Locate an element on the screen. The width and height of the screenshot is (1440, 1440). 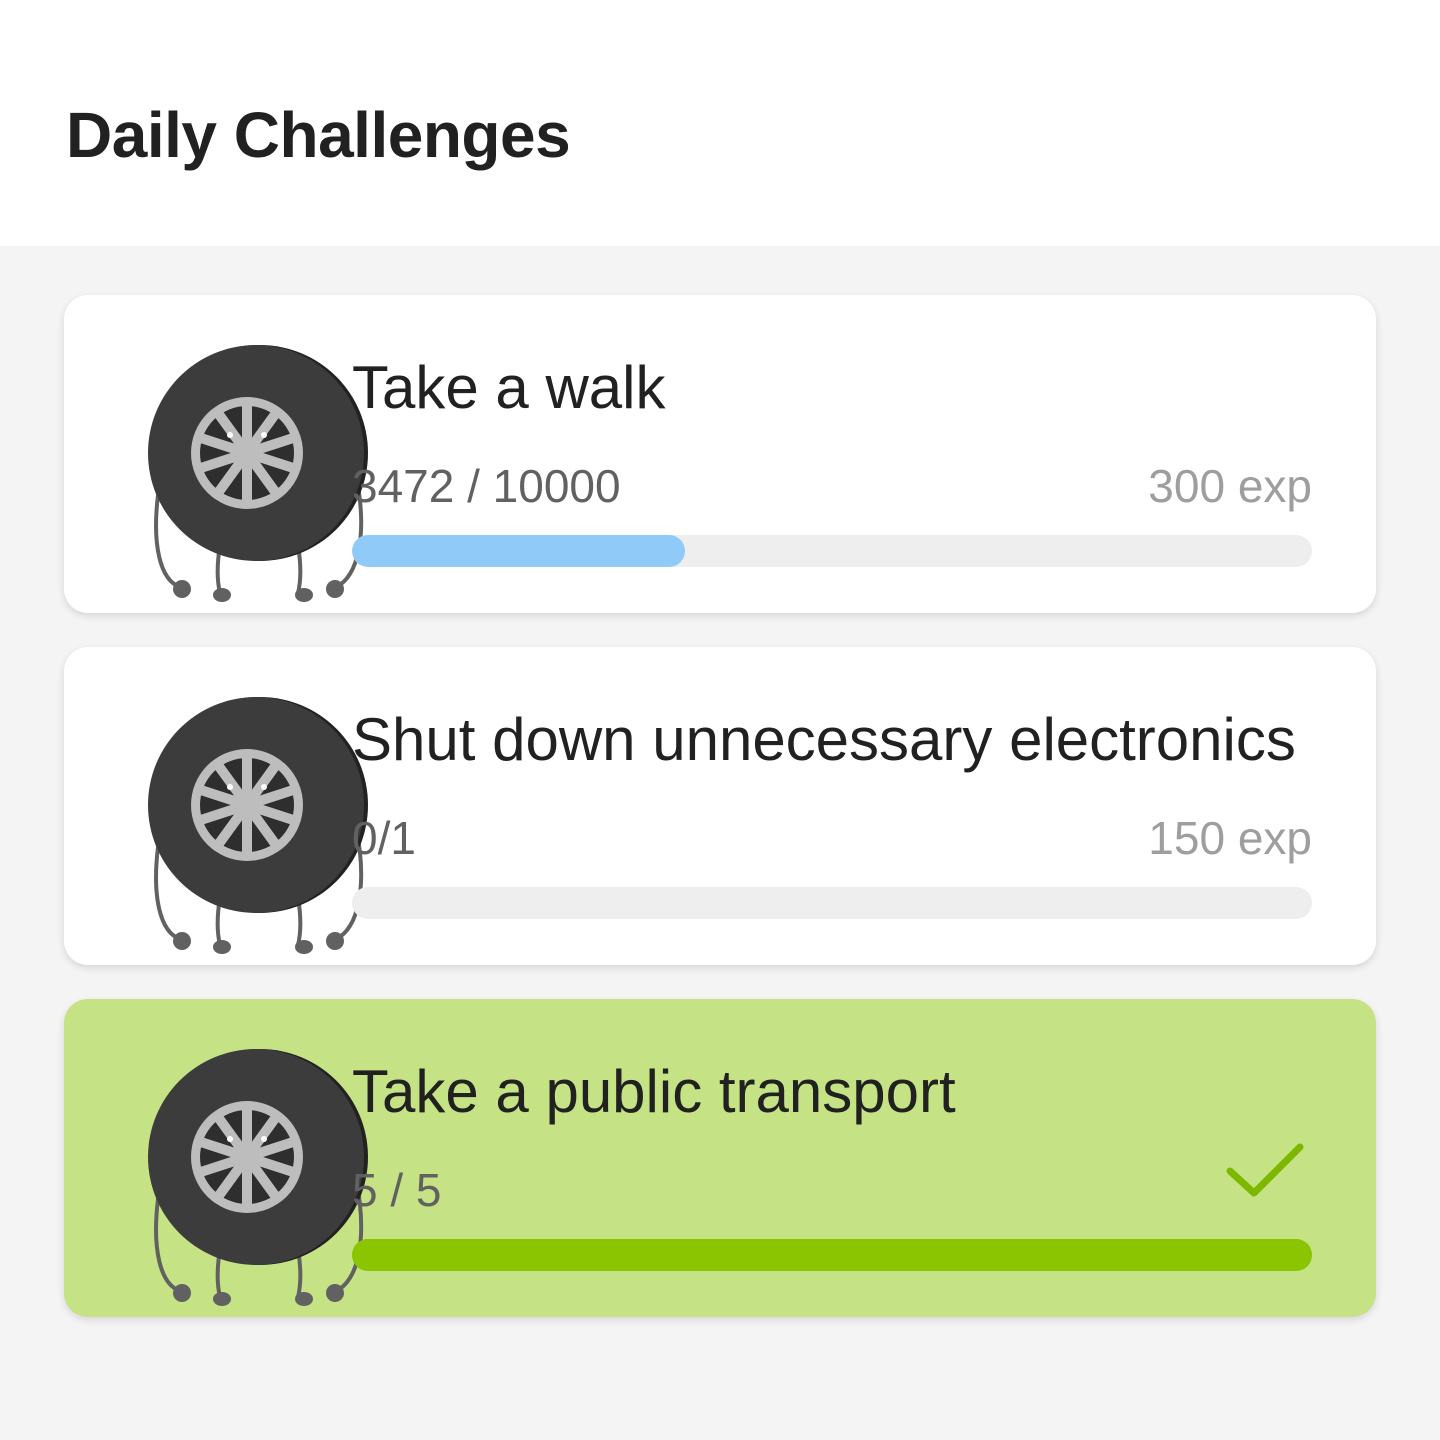
challenge-reward: 150 exp is located at coordinates (1230, 838).